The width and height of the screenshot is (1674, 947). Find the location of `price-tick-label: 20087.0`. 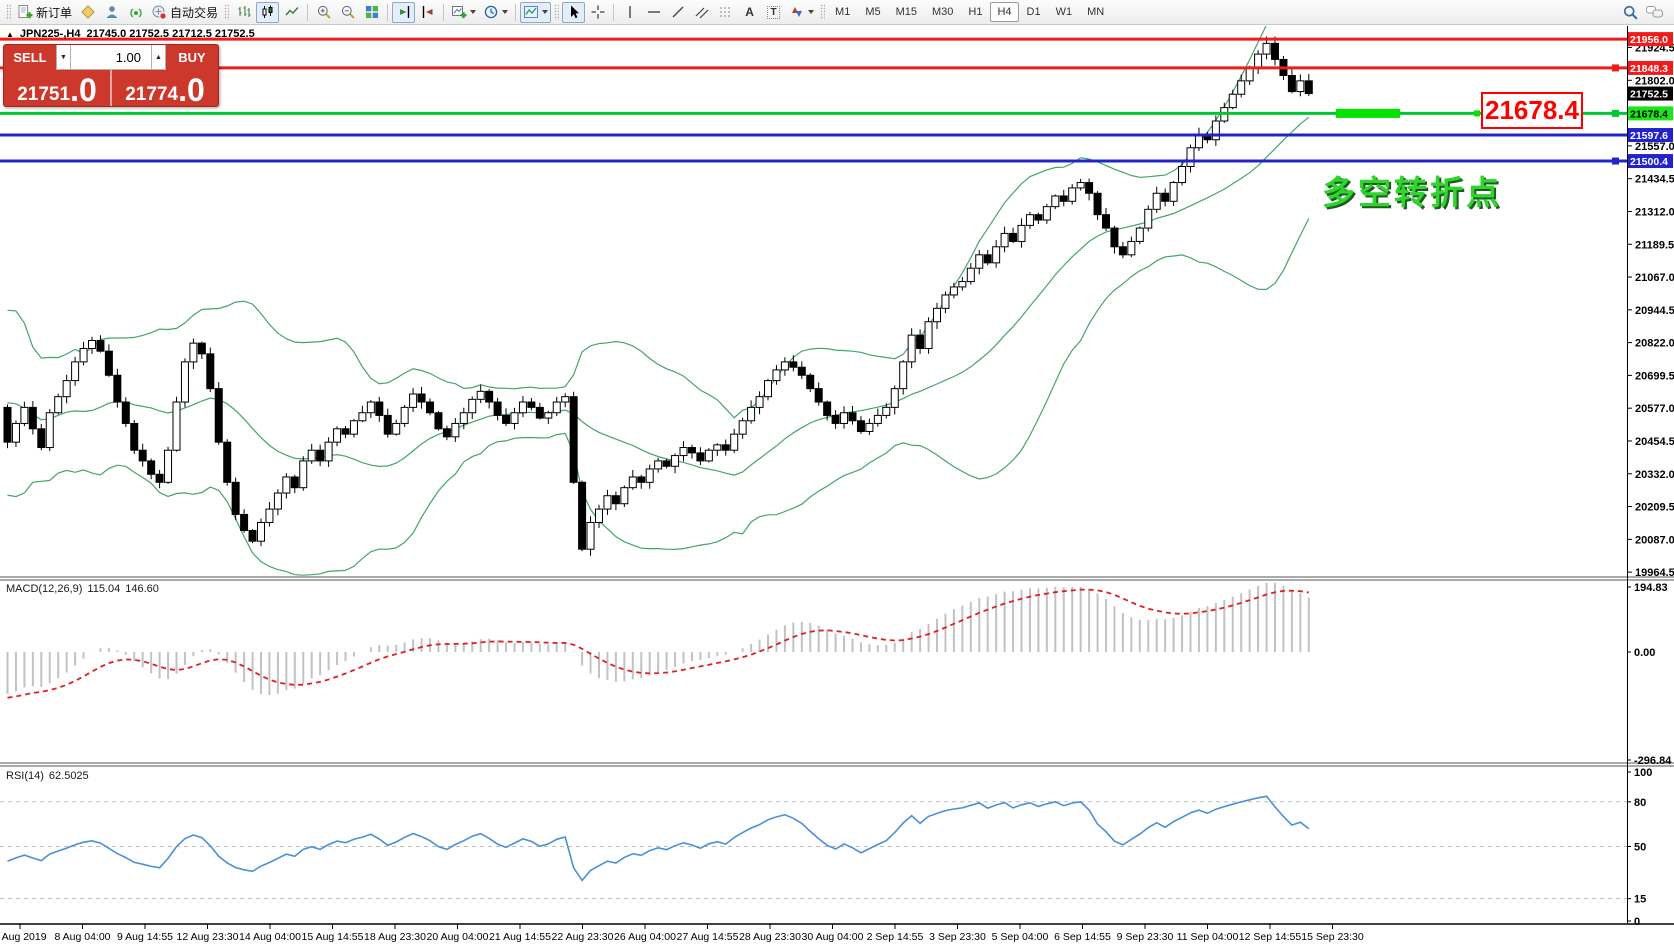

price-tick-label: 20087.0 is located at coordinates (1654, 540).